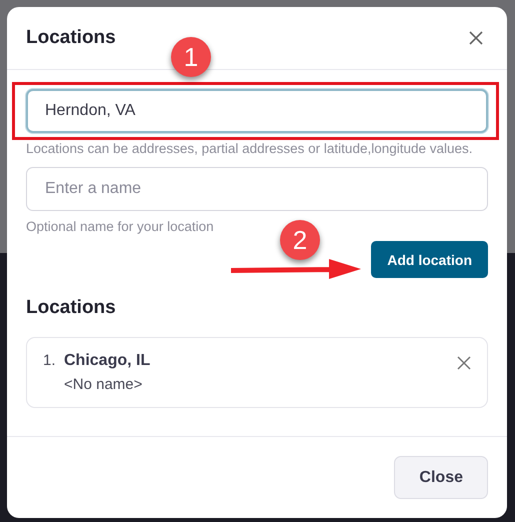 This screenshot has width=515, height=522. What do you see at coordinates (104, 384) in the screenshot?
I see `location-label: <No name>` at bounding box center [104, 384].